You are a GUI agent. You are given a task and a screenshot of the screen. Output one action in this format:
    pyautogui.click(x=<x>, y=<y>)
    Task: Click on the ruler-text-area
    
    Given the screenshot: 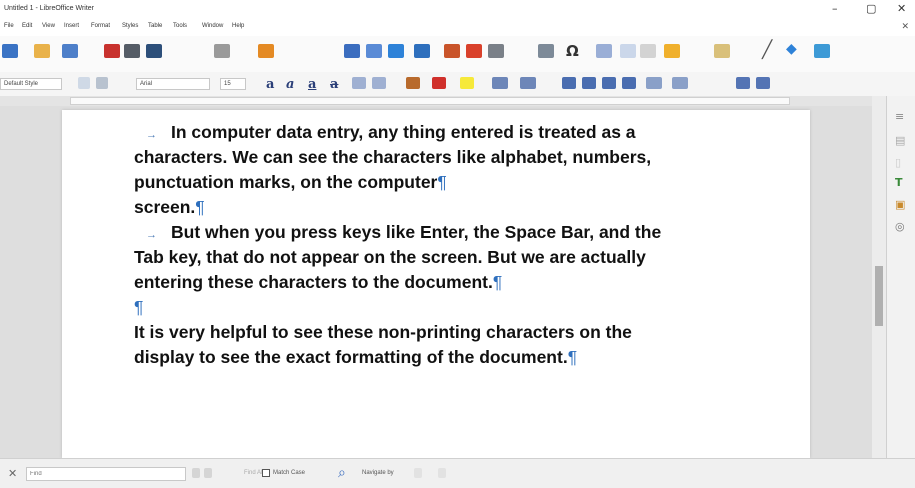 What is the action you would take?
    pyautogui.click(x=430, y=101)
    